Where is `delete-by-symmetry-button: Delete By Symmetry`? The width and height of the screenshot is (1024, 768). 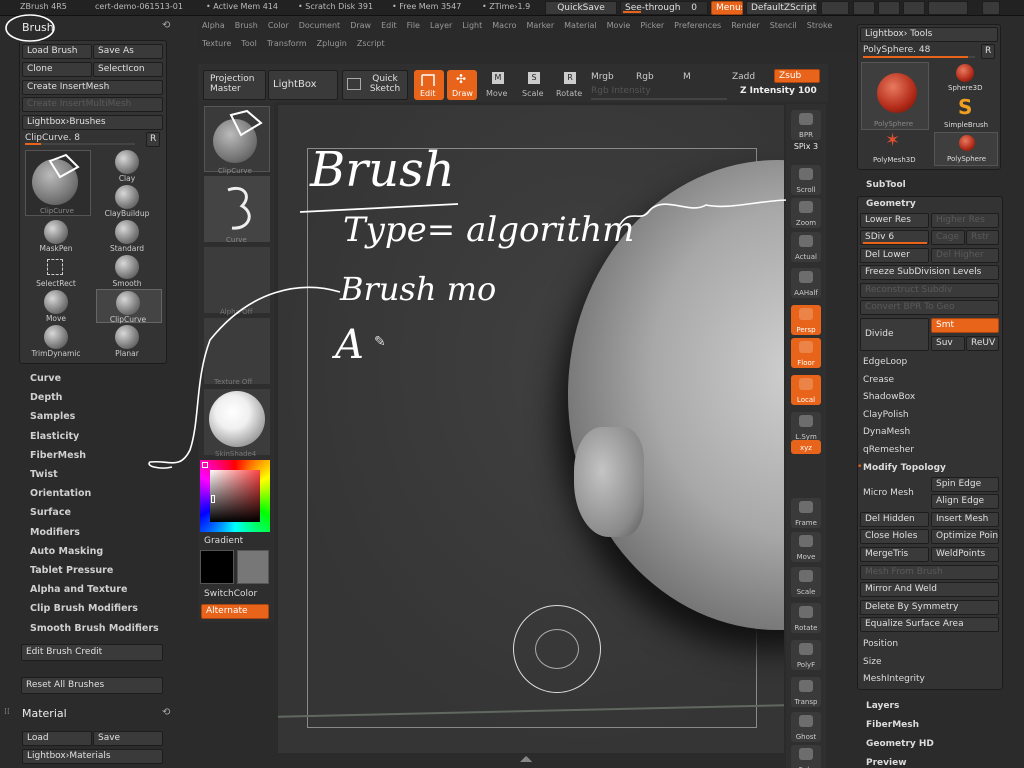 delete-by-symmetry-button: Delete By Symmetry is located at coordinates (929, 607).